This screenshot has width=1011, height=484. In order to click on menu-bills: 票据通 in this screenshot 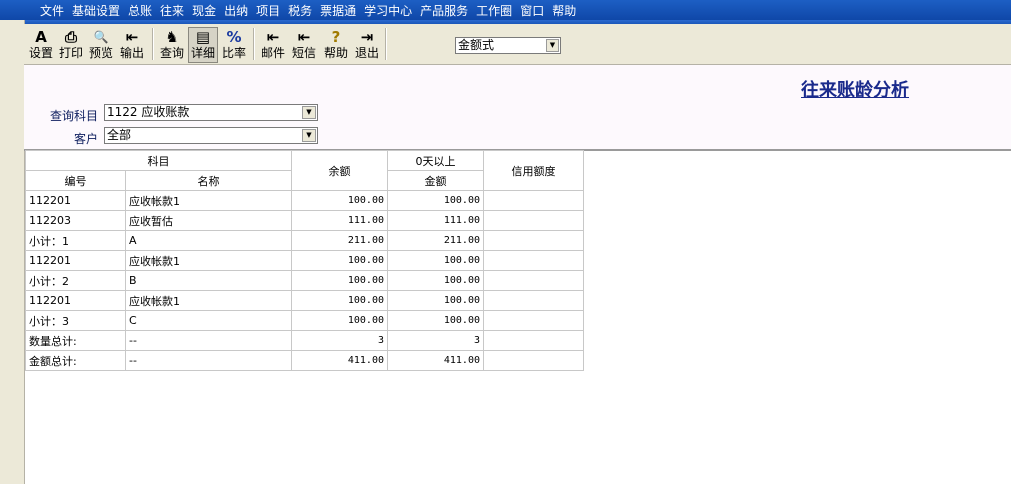, I will do `click(338, 10)`.